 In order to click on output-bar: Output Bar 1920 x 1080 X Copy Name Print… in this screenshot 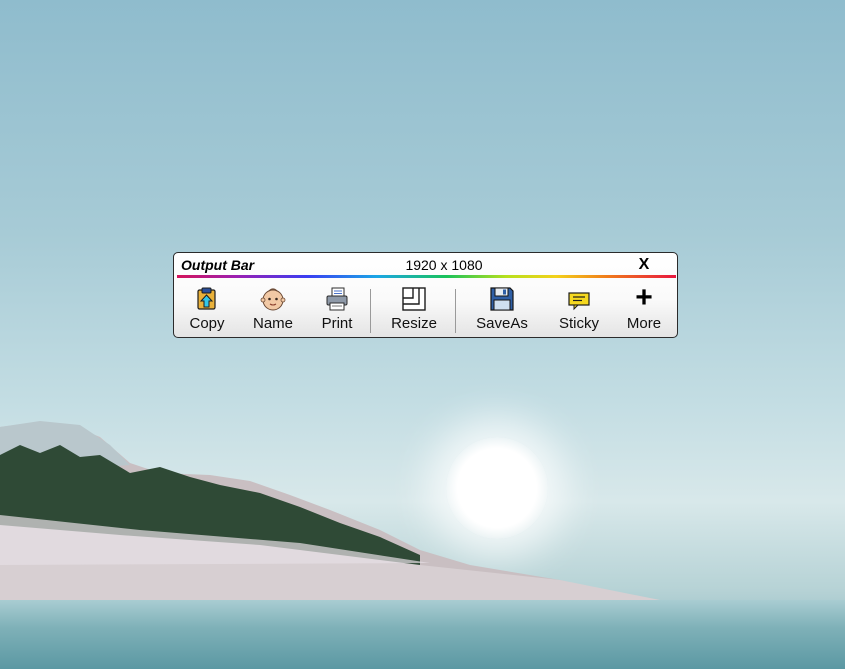, I will do `click(425, 295)`.